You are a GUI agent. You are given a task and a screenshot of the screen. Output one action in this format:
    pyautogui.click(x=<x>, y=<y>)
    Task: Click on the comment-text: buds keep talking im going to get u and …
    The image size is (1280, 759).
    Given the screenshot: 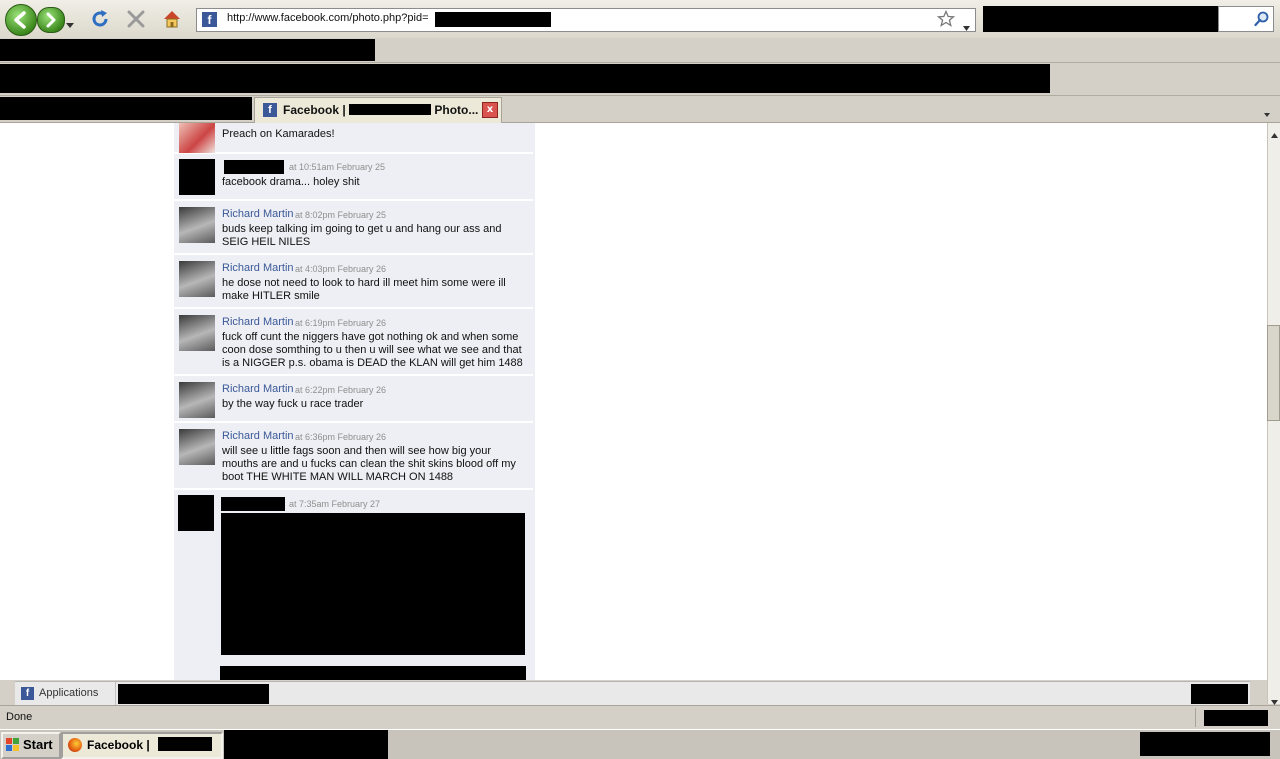 What is the action you would take?
    pyautogui.click(x=362, y=235)
    